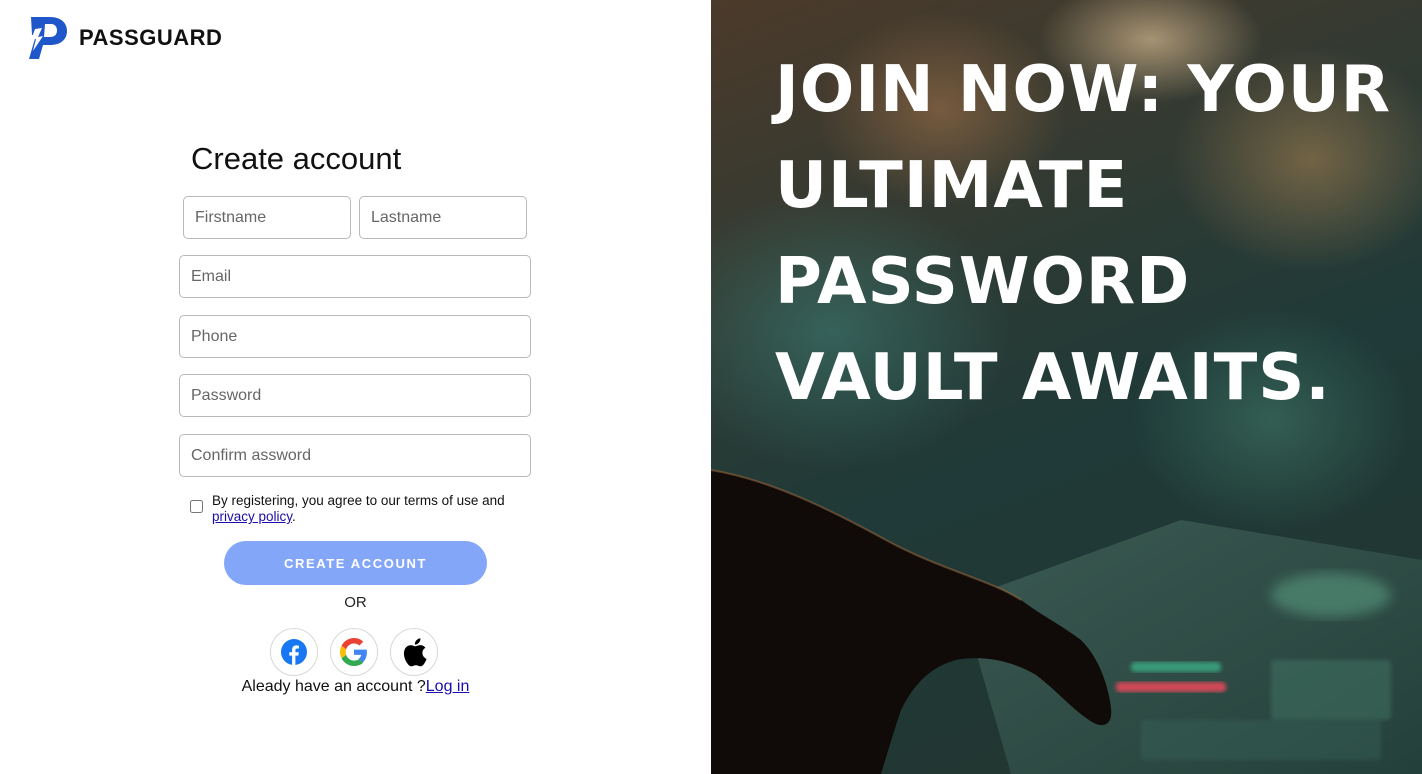 This screenshot has width=1422, height=774. What do you see at coordinates (296, 158) in the screenshot?
I see `page-title: Create account` at bounding box center [296, 158].